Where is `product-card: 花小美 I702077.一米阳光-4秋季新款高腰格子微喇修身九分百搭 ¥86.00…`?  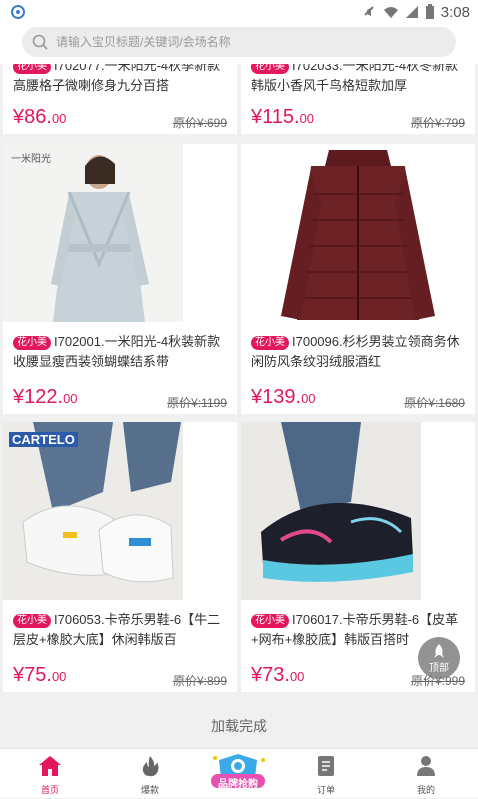
product-card: 花小美 I702077.一米阳光-4秋季新款高腰格子微喇修身九分百搭 ¥86.00… is located at coordinates (120, 99).